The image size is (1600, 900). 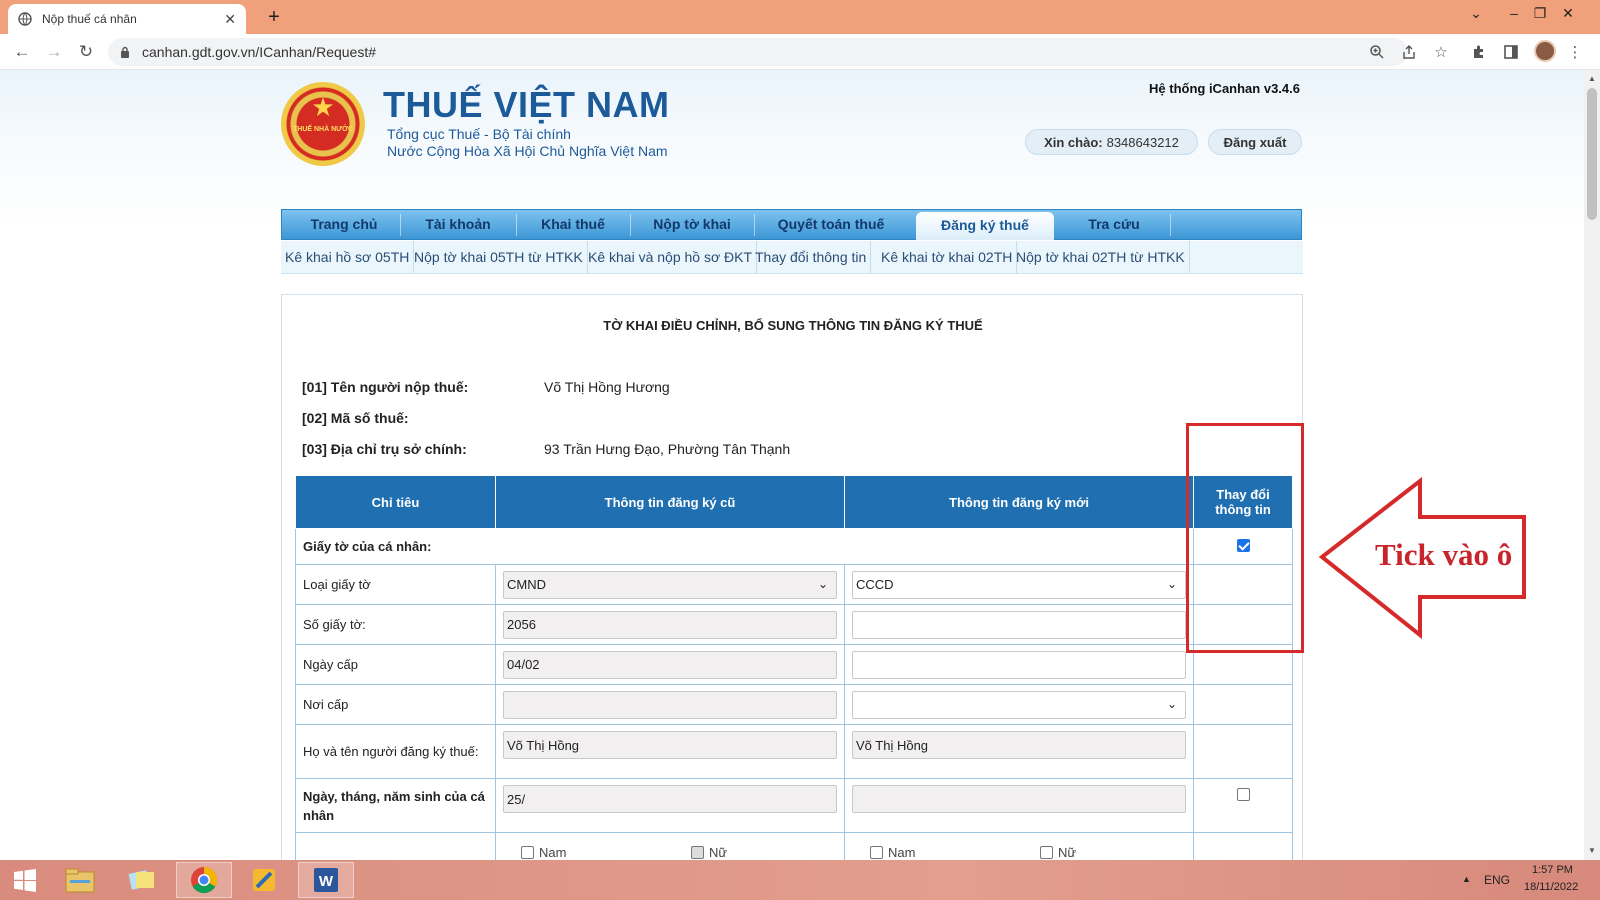 What do you see at coordinates (606, 852) in the screenshot?
I see `old-gender-male-option: Nam` at bounding box center [606, 852].